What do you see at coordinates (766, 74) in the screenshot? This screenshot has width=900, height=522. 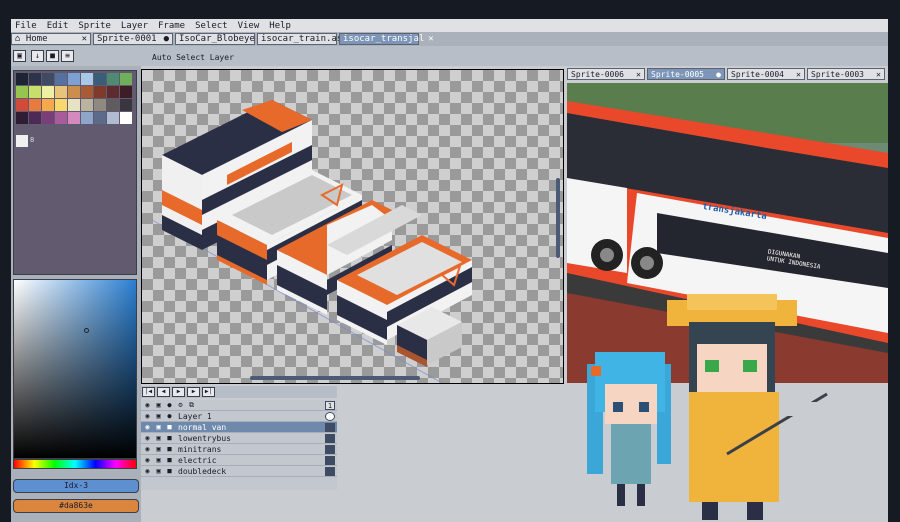 I see `tab-sprite-0004: Sprite-0004 ✕` at bounding box center [766, 74].